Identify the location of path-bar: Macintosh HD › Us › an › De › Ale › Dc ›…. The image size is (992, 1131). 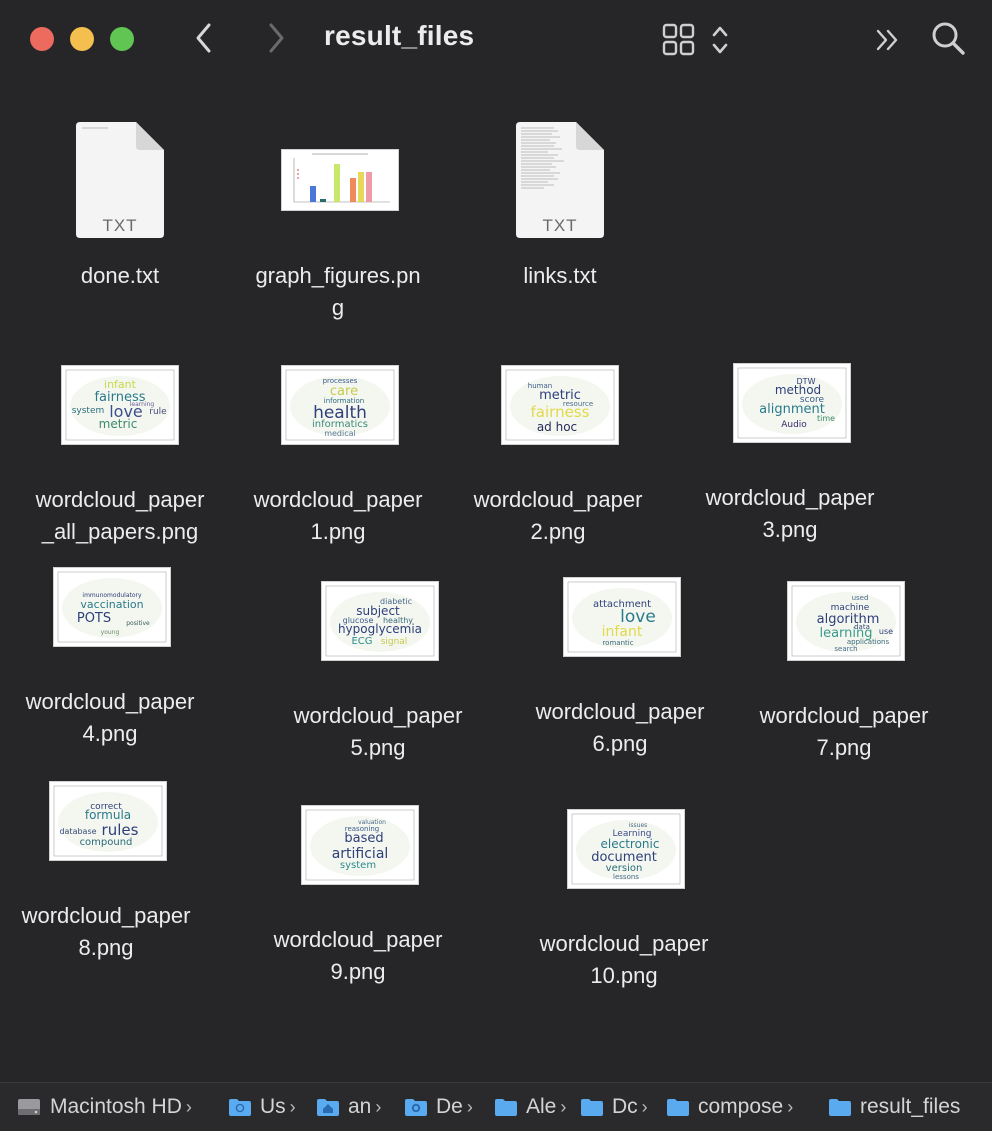
(496, 1106).